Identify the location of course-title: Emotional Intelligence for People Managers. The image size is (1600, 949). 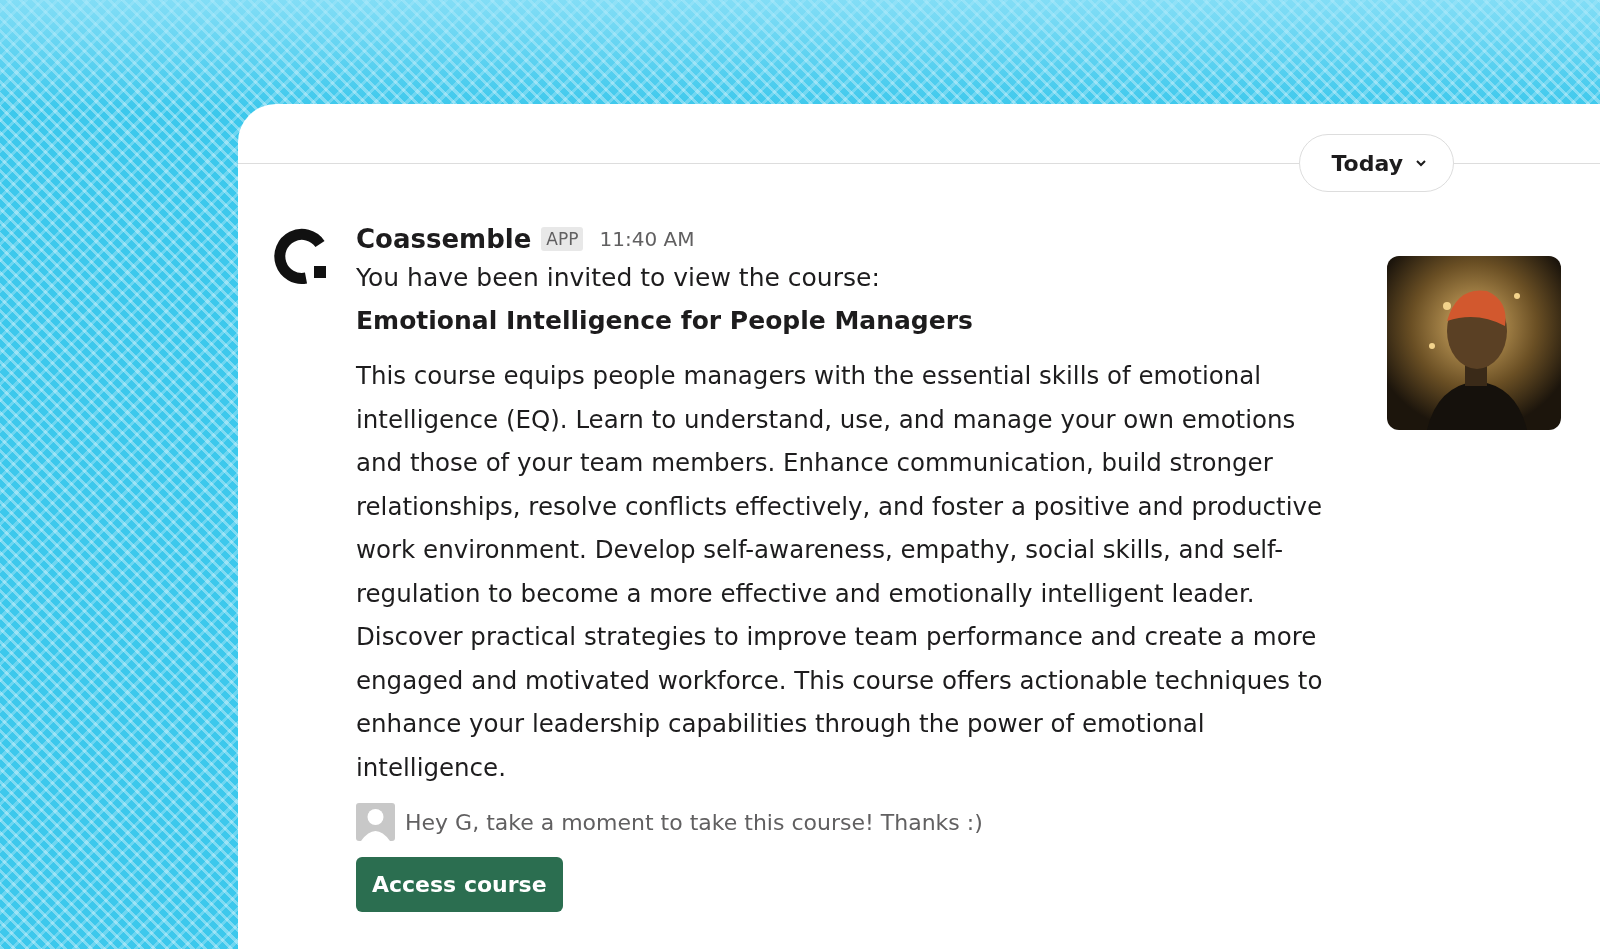
(665, 321).